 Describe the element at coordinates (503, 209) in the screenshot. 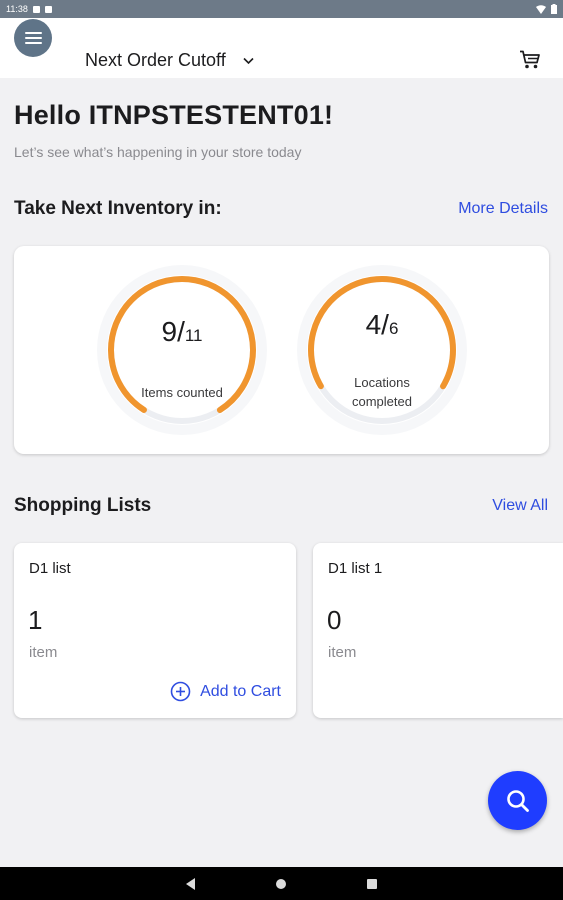

I see `more-details-link: More Details` at that location.